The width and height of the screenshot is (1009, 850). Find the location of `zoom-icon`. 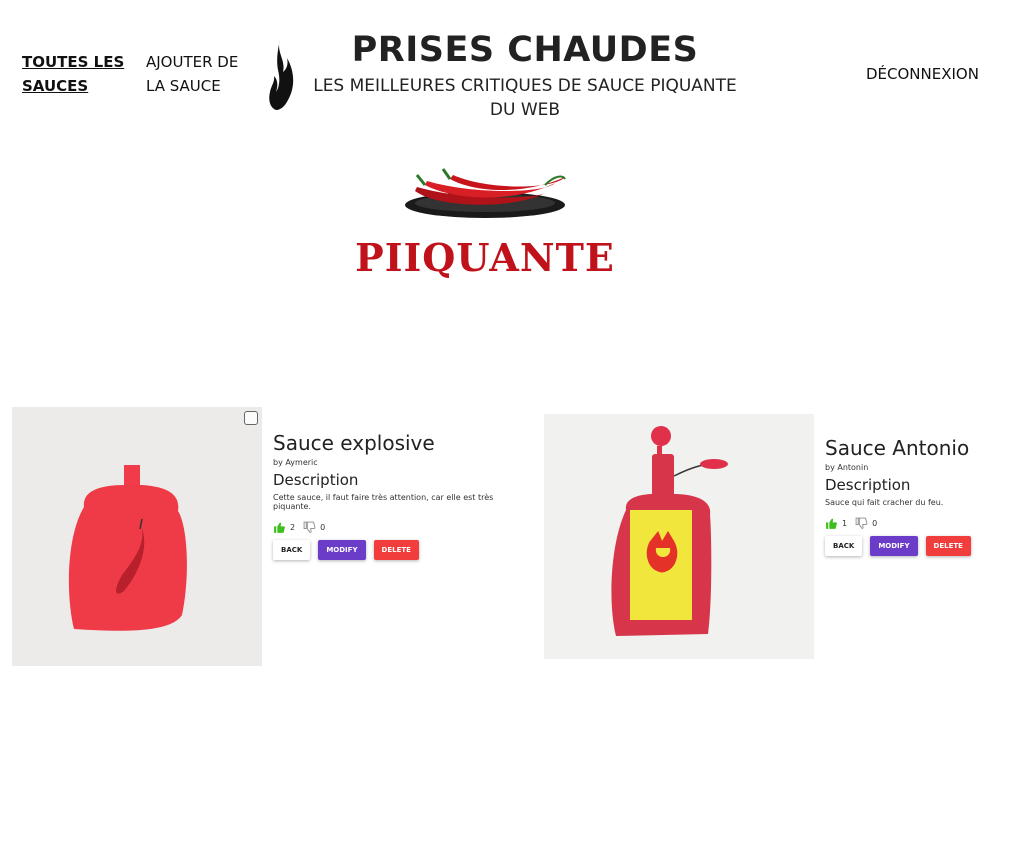

zoom-icon is located at coordinates (251, 418).